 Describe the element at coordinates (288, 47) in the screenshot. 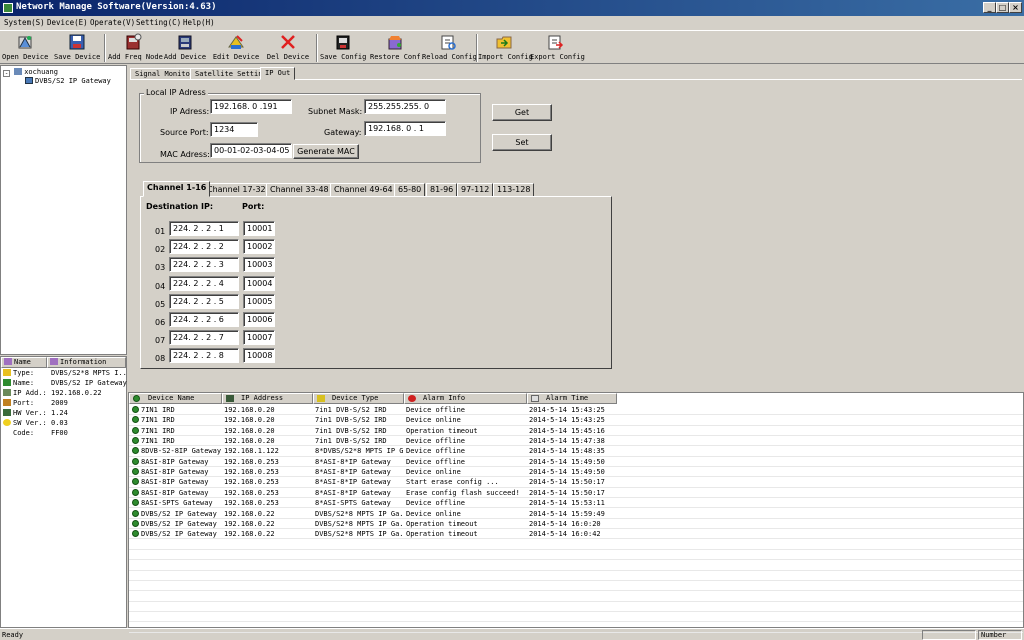

I see `del-device-button: Del Device` at that location.